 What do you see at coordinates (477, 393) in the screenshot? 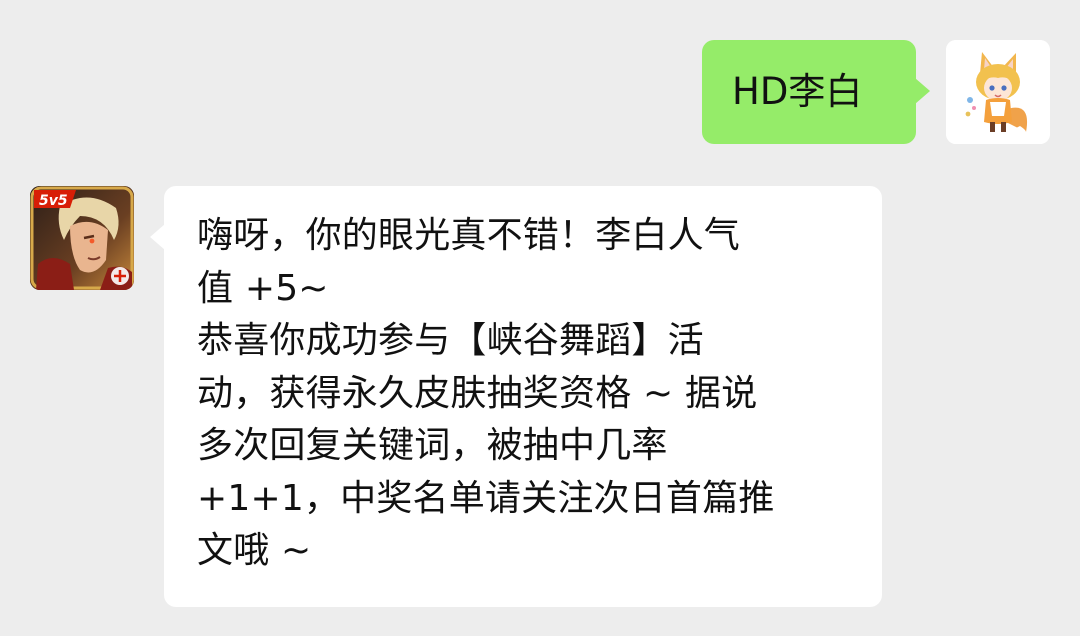
I see `incoming-message-line: 动，获得永久皮肤抽奖资格 ~ 据说` at bounding box center [477, 393].